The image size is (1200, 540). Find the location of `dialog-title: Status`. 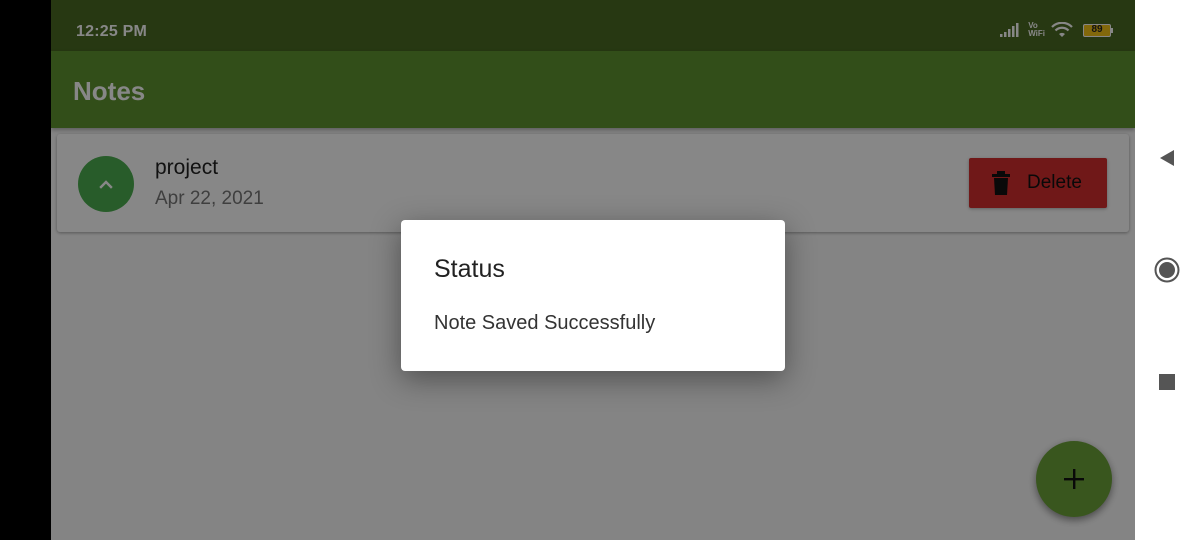

dialog-title: Status is located at coordinates (469, 269).